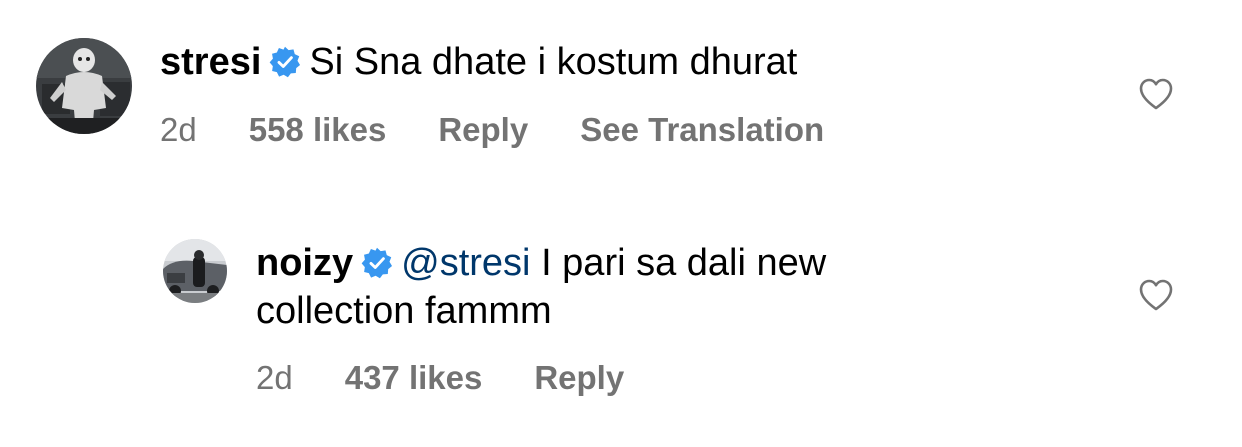 The height and width of the screenshot is (447, 1242). Describe the element at coordinates (178, 129) in the screenshot. I see `comment-timestamp: 2d` at that location.